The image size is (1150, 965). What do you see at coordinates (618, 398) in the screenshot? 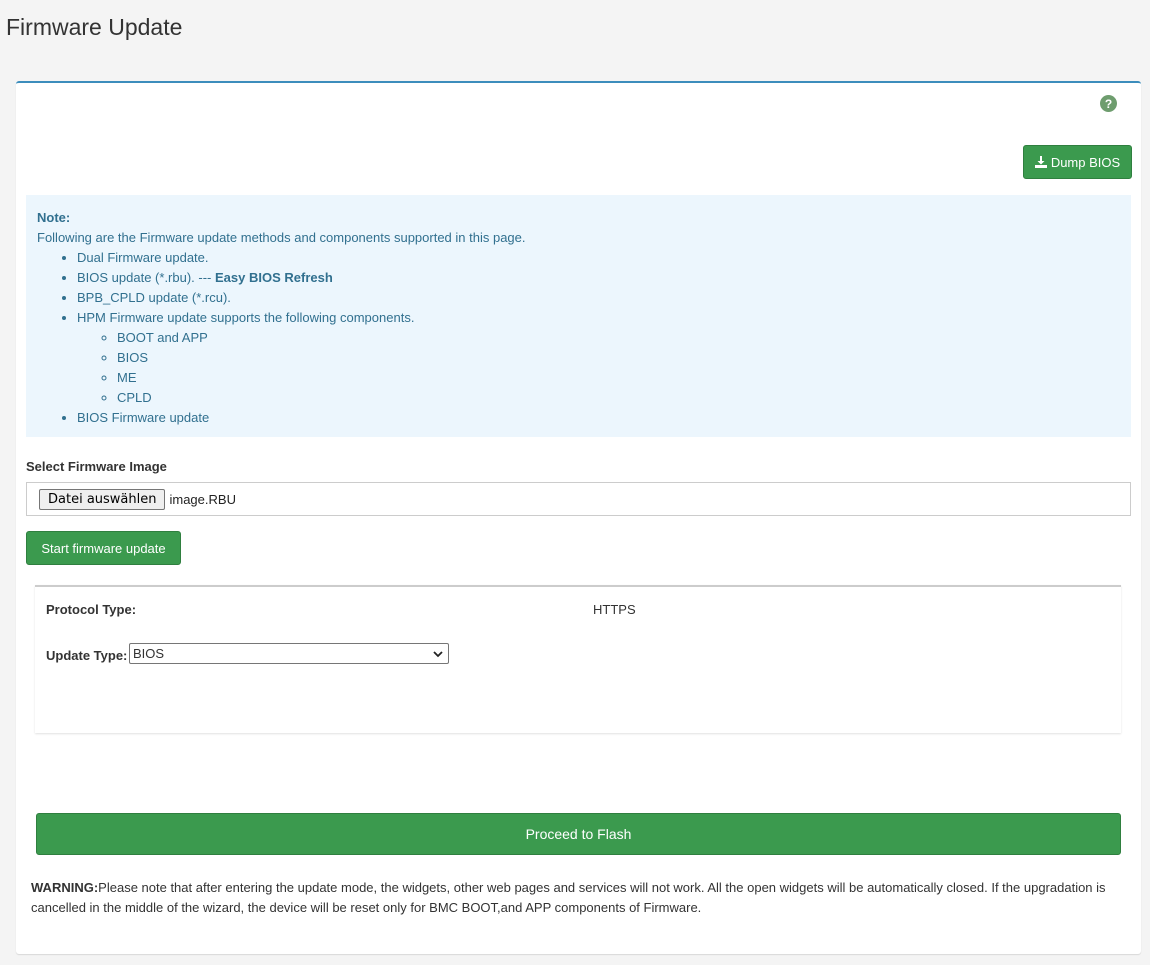
I see `sub-list-item: CPLD` at bounding box center [618, 398].